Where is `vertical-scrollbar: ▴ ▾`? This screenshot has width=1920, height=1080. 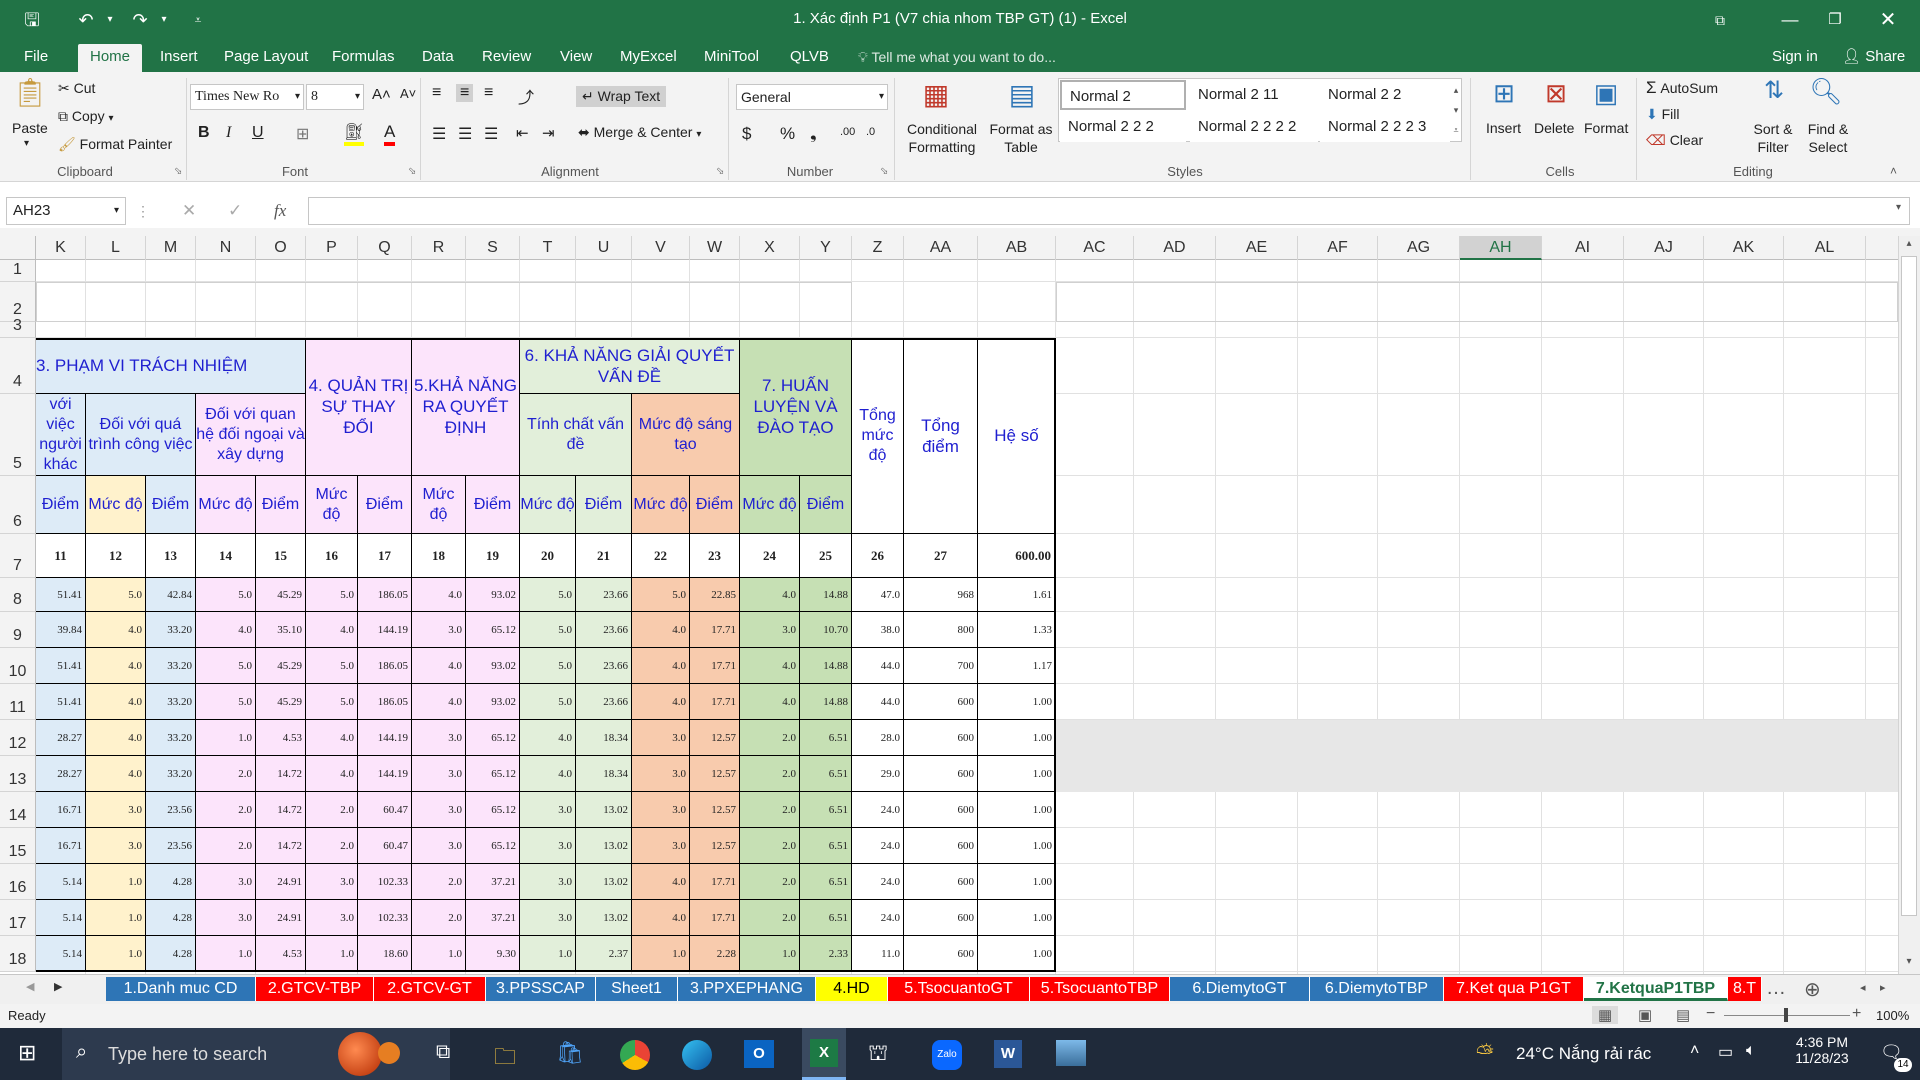 vertical-scrollbar: ▴ ▾ is located at coordinates (1909, 605).